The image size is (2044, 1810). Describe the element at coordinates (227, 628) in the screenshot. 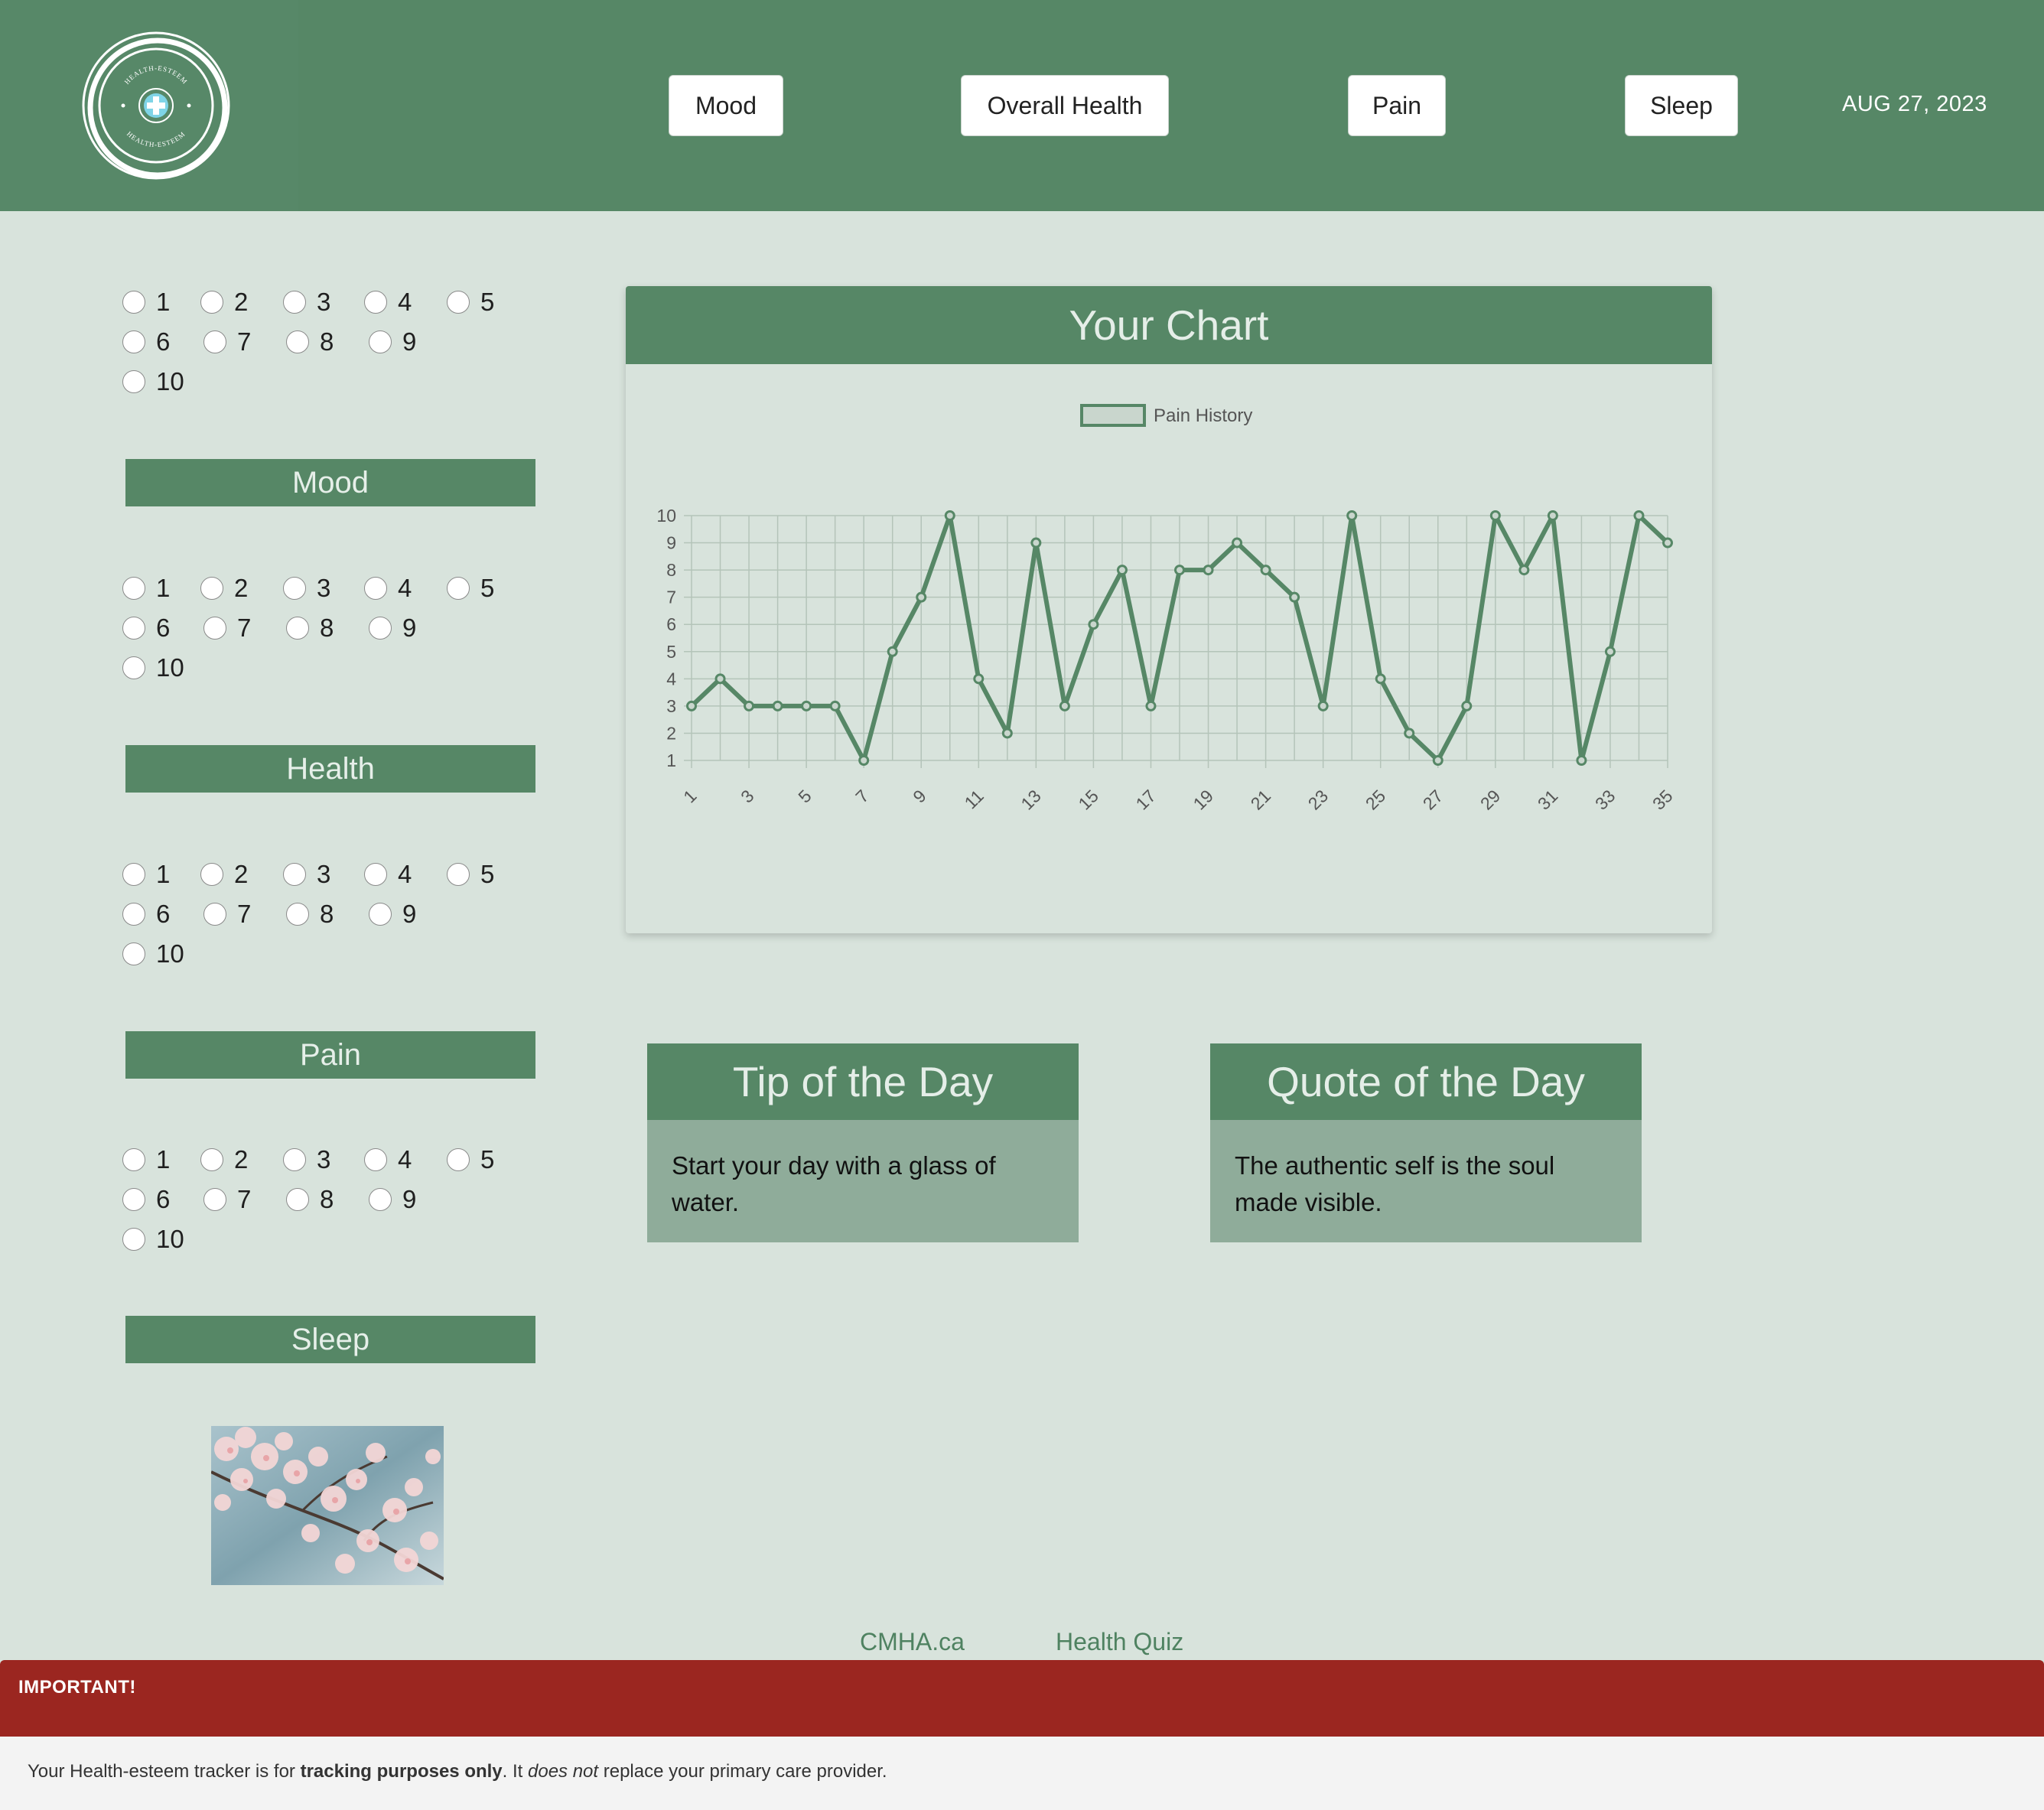

I see `rating-option-health-7: 7` at that location.